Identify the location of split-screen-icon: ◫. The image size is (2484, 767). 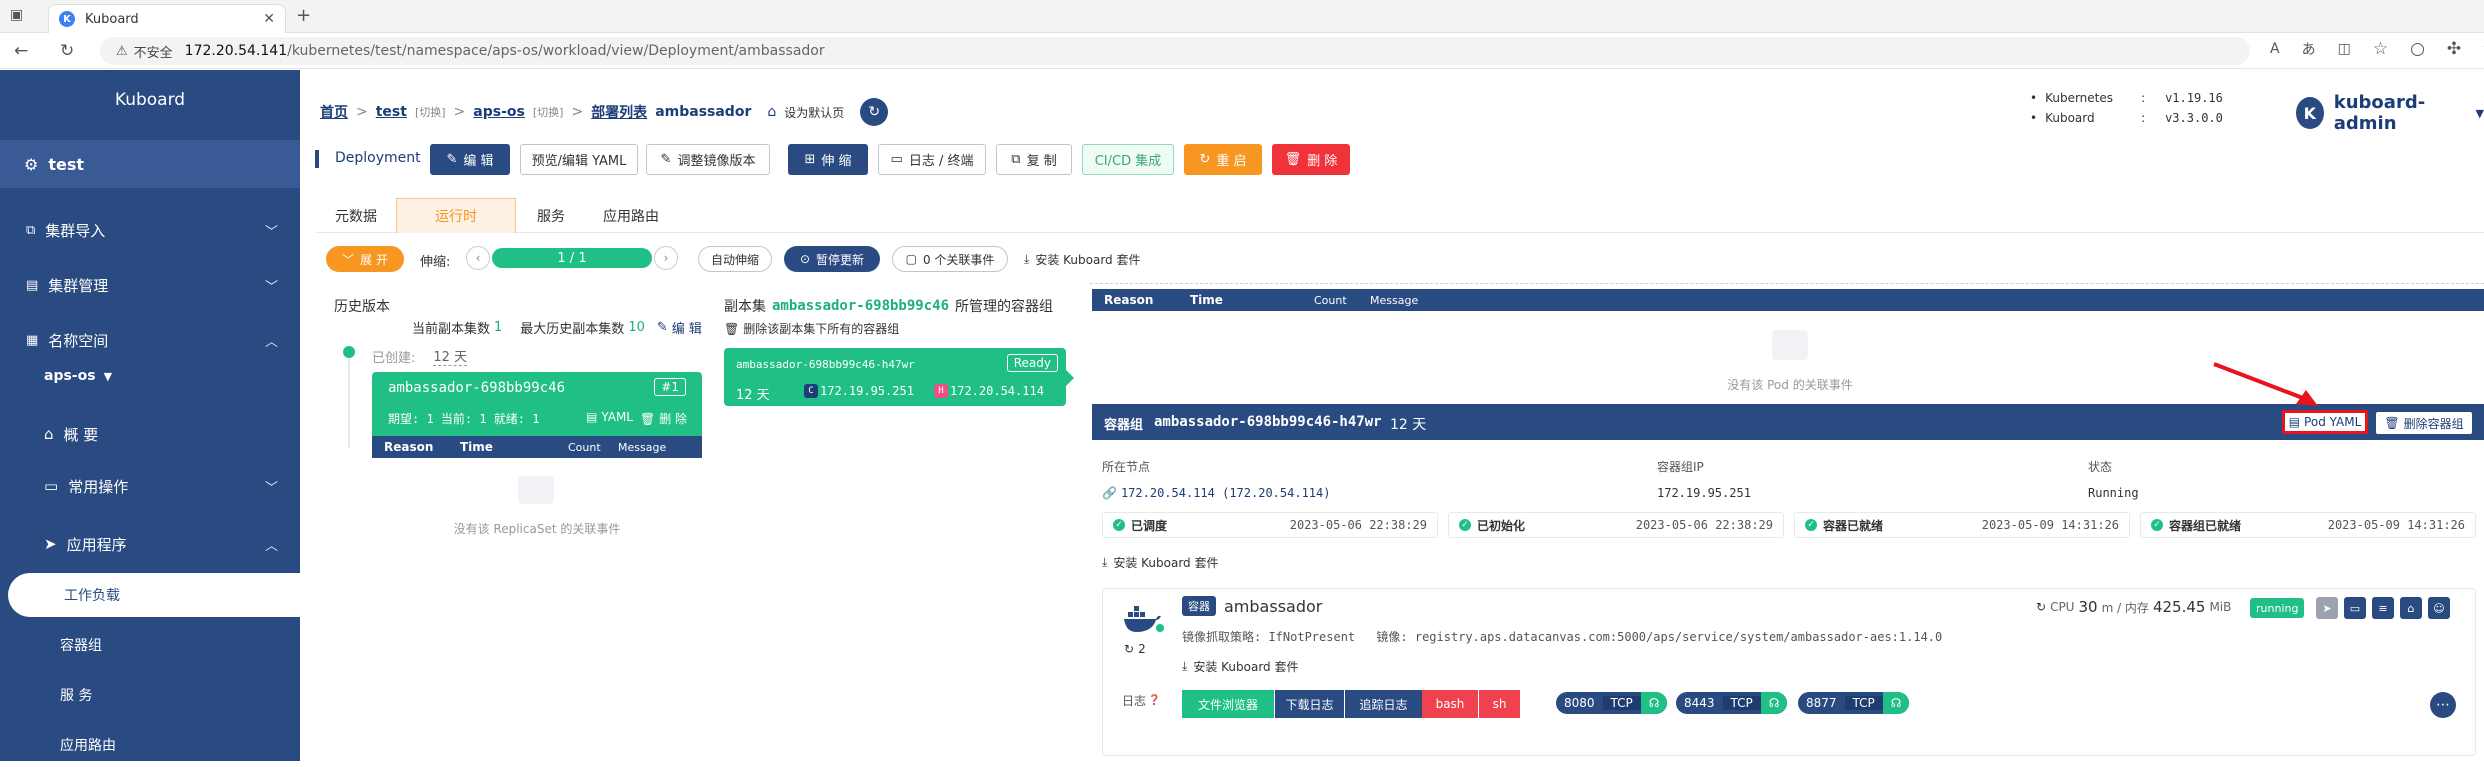
(2344, 49).